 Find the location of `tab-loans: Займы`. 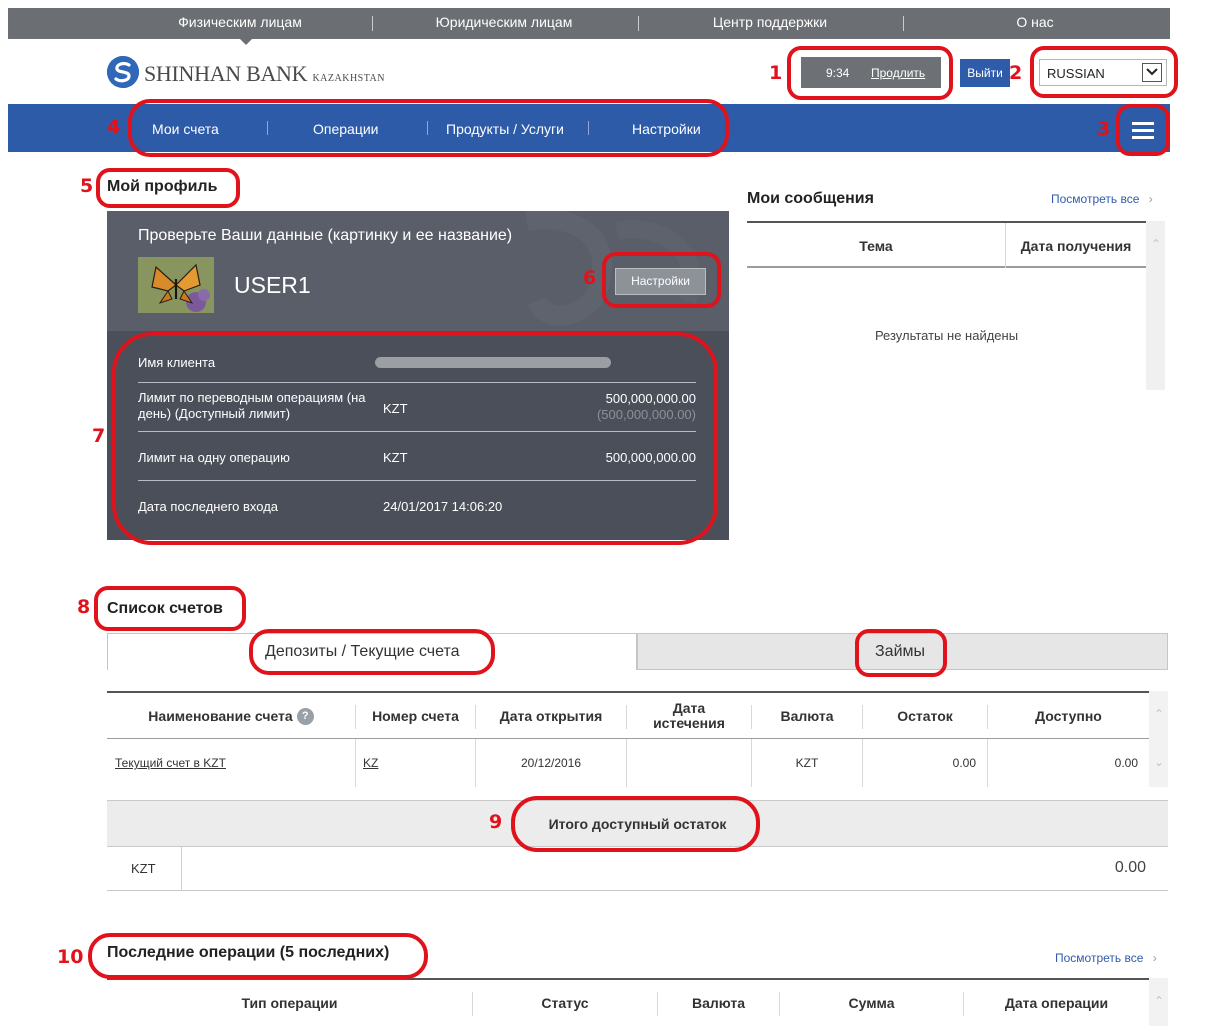

tab-loans: Займы is located at coordinates (902, 651).